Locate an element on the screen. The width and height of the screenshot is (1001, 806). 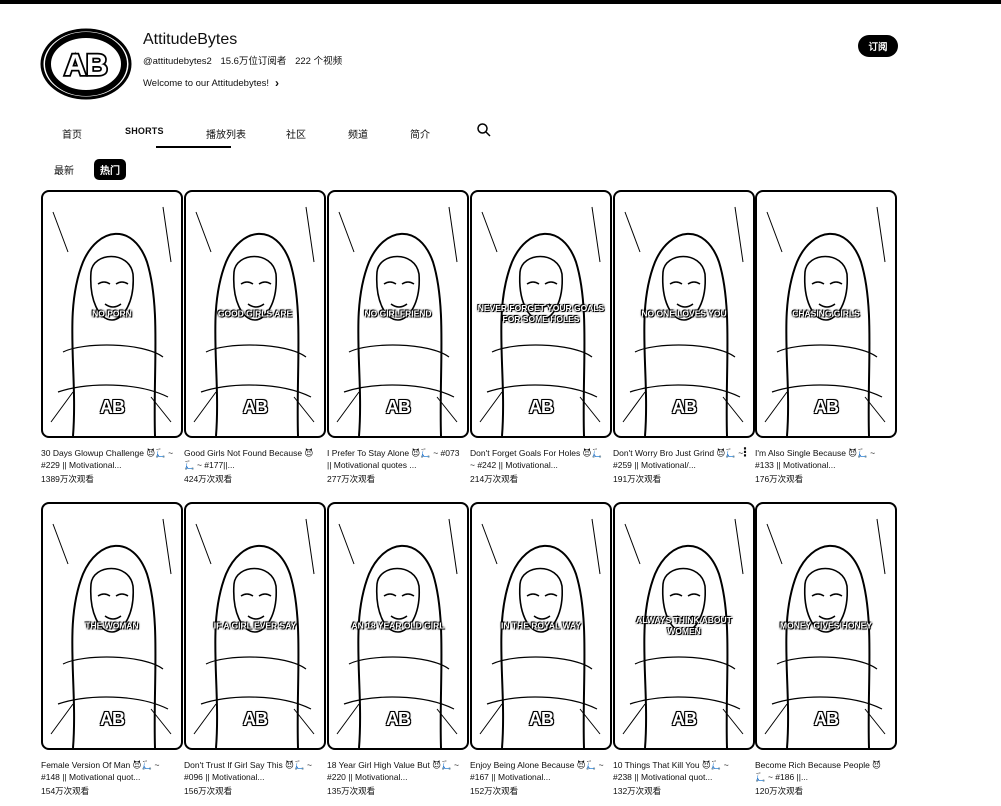
tab-community: 社区 is located at coordinates (296, 133).